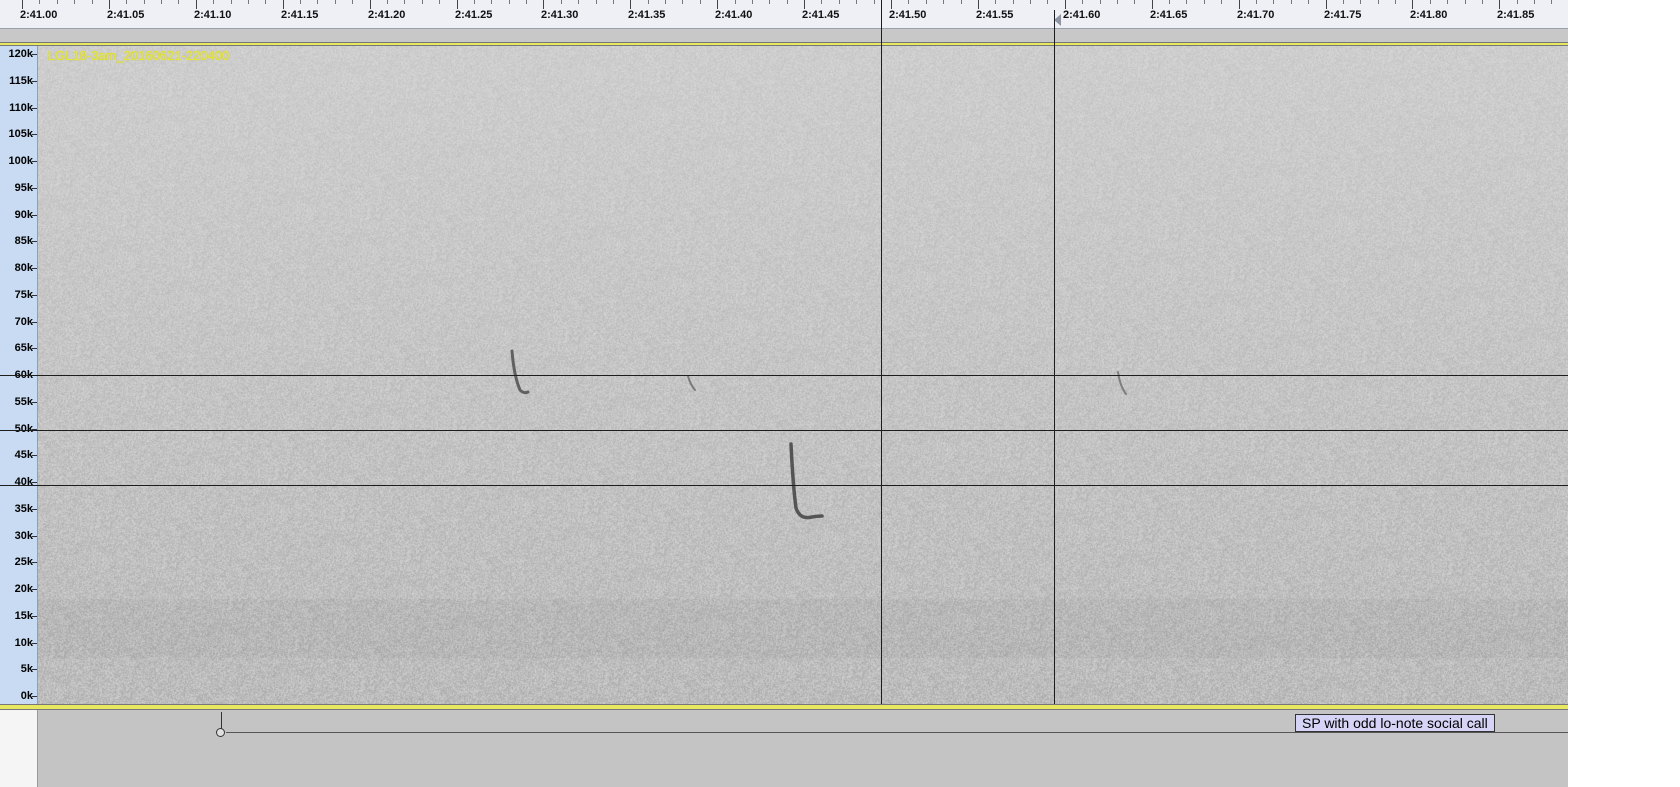 This screenshot has width=1680, height=787. I want to click on blank-panel, so click(1624, 393).